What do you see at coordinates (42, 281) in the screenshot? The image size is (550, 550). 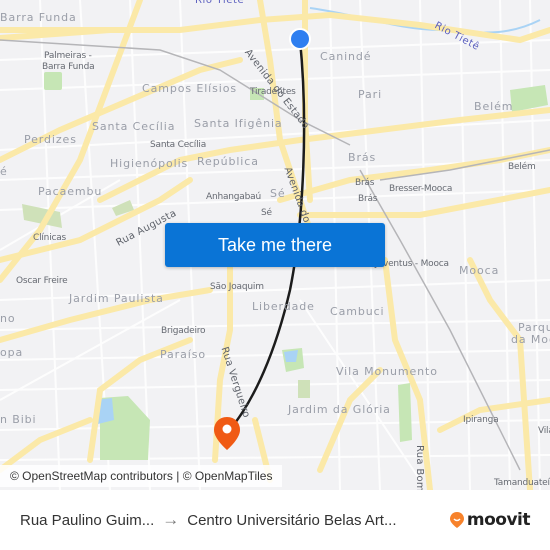 I see `label-oscar-freire: Oscar Freire` at bounding box center [42, 281].